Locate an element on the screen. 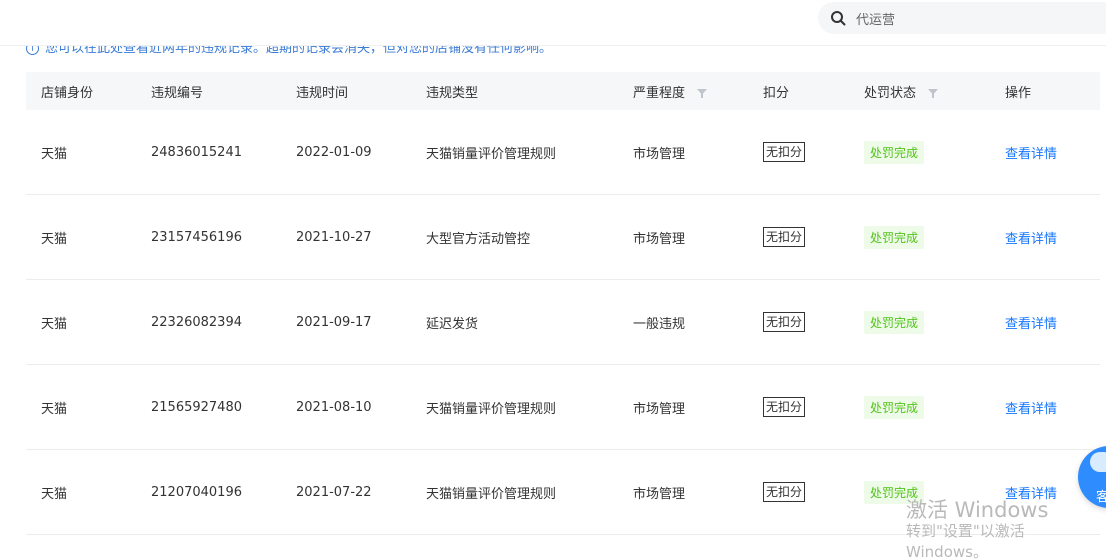  cell-time: 2021-09-17 is located at coordinates (334, 322).